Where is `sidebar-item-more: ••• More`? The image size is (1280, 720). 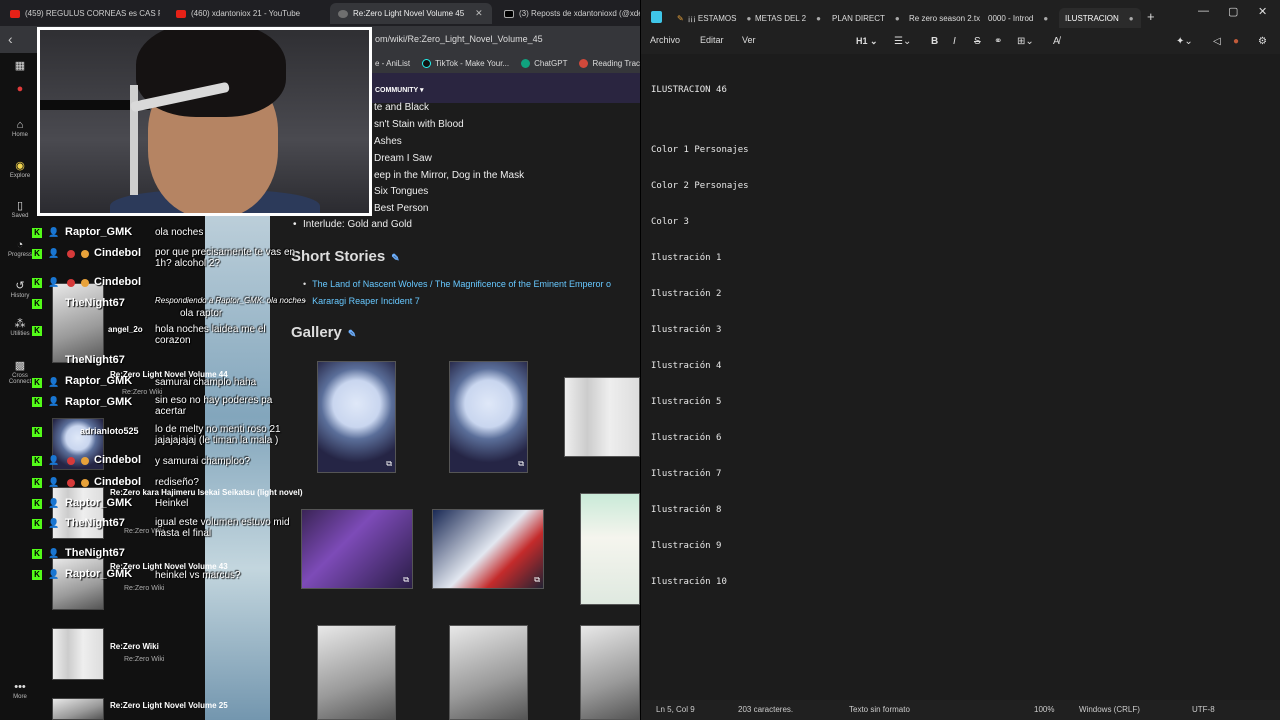 sidebar-item-more: ••• More is located at coordinates (20, 690).